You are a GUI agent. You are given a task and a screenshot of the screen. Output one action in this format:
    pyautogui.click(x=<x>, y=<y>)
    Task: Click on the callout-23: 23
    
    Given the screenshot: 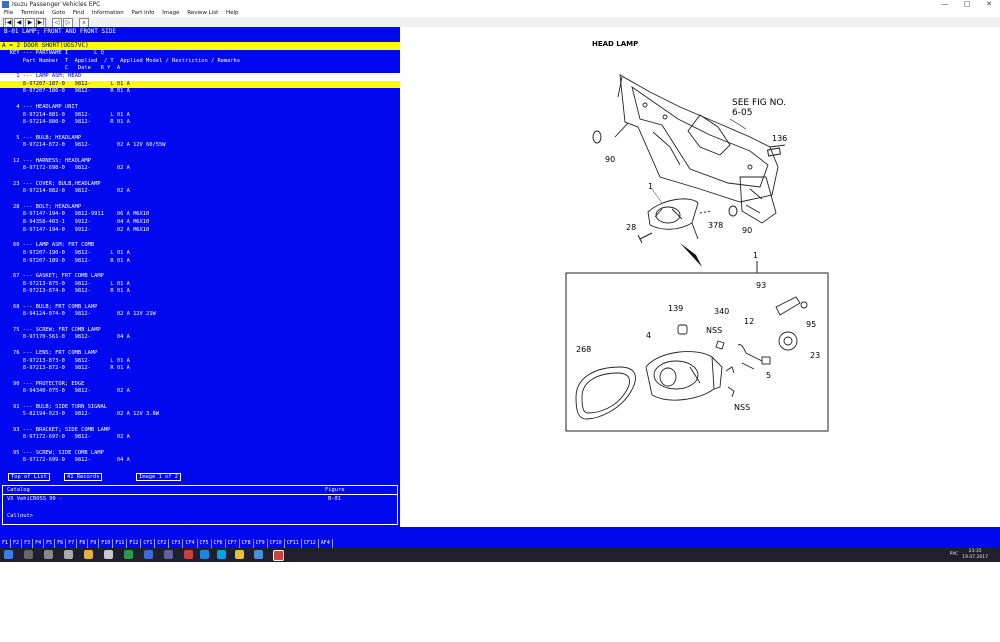 What is the action you would take?
    pyautogui.click(x=815, y=355)
    